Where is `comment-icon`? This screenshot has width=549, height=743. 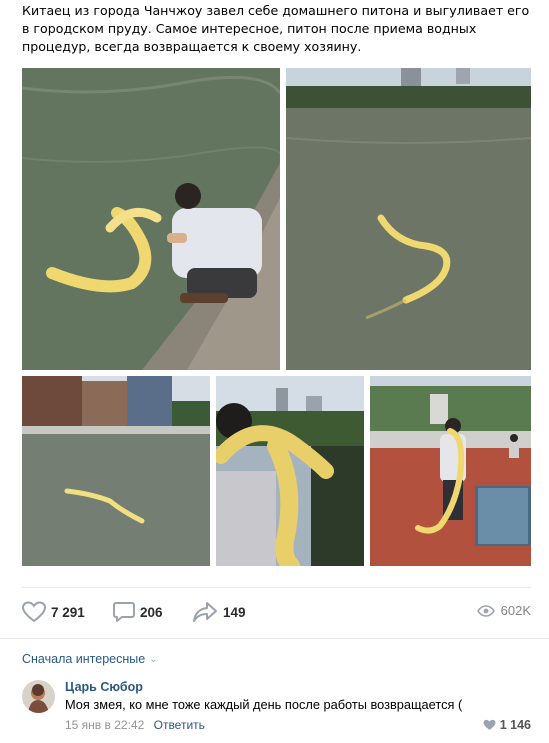
comment-icon is located at coordinates (124, 612).